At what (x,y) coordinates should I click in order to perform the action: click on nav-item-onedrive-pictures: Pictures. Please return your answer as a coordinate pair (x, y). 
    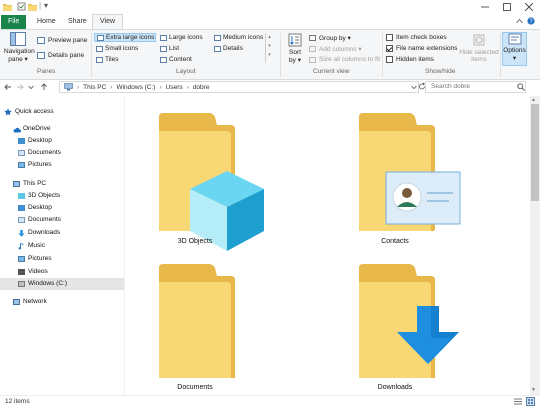
    Looking at the image, I should click on (34, 165).